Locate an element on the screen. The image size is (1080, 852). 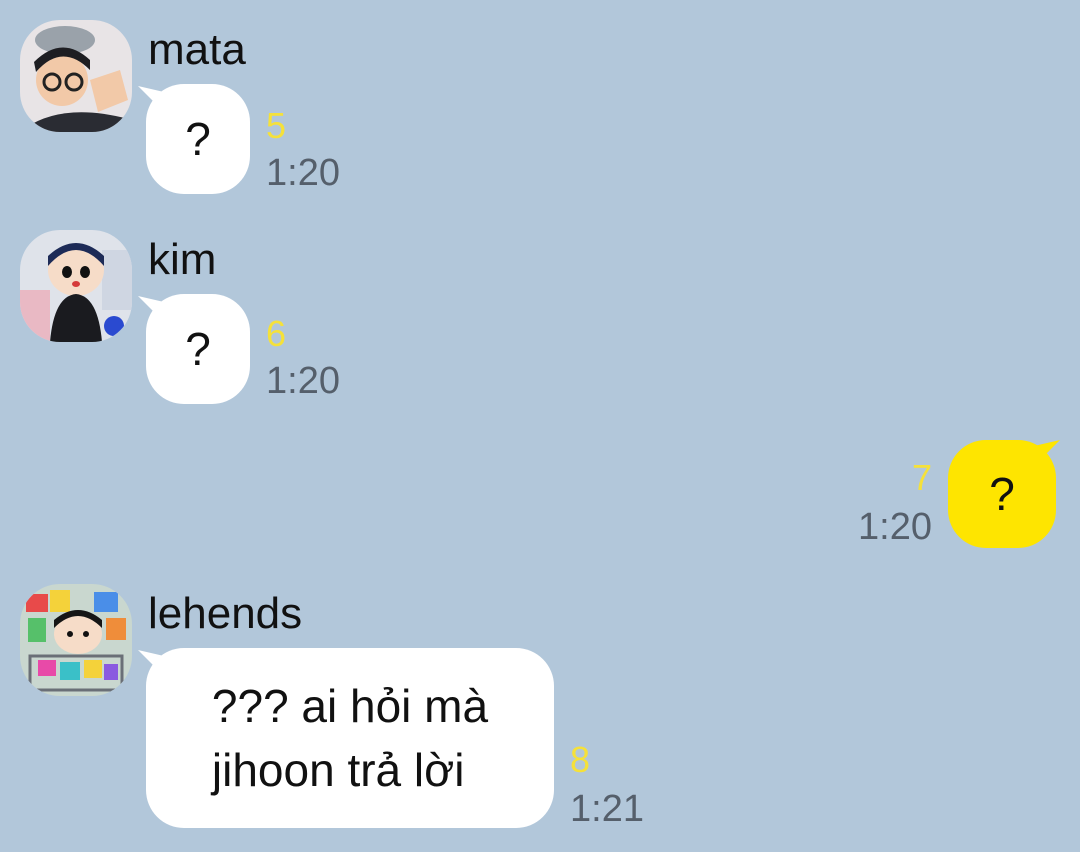
unread-count: 7 is located at coordinates (922, 477).